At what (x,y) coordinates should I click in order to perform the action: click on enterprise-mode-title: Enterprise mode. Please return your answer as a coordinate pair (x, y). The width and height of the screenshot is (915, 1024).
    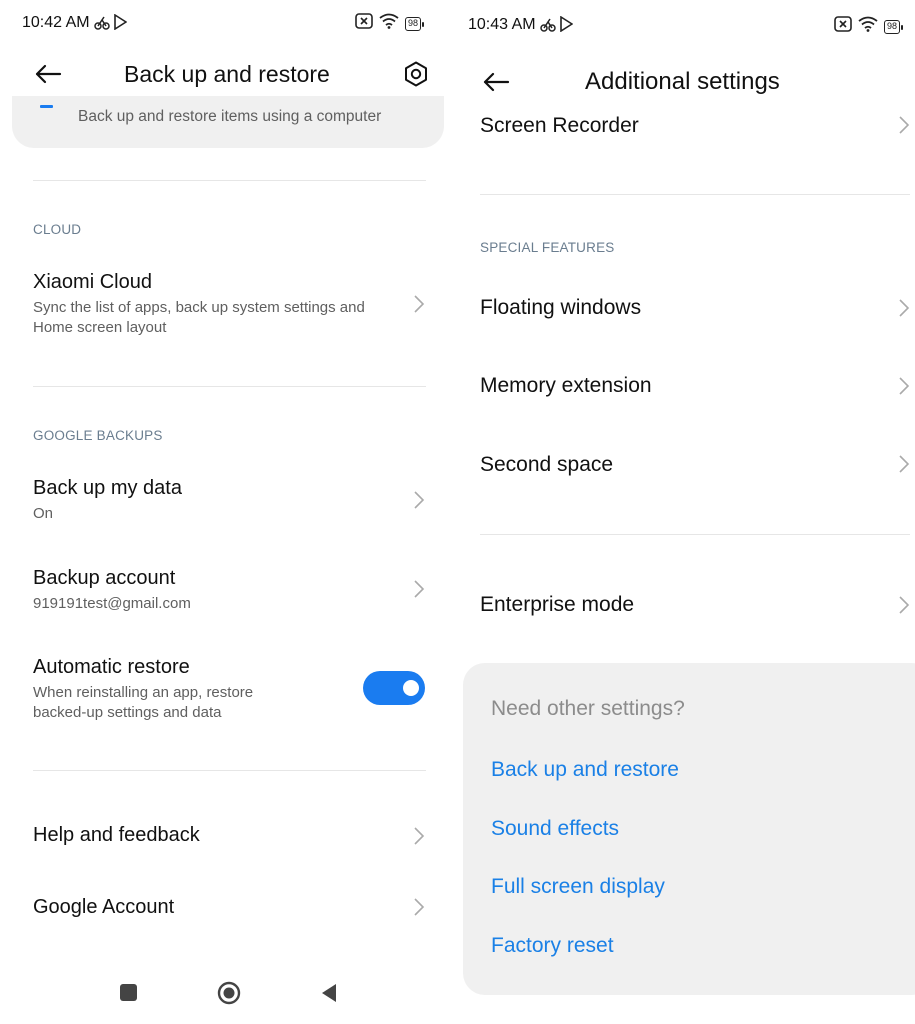
    Looking at the image, I should click on (557, 604).